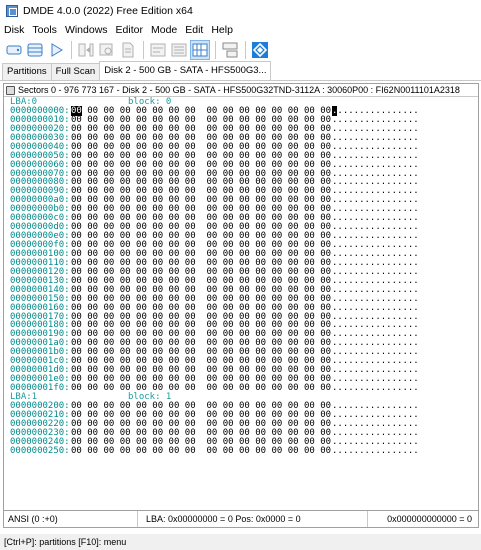 The width and height of the screenshot is (481, 550). What do you see at coordinates (71, 519) in the screenshot?
I see `encoding-status: ANSI (0 :+0)` at bounding box center [71, 519].